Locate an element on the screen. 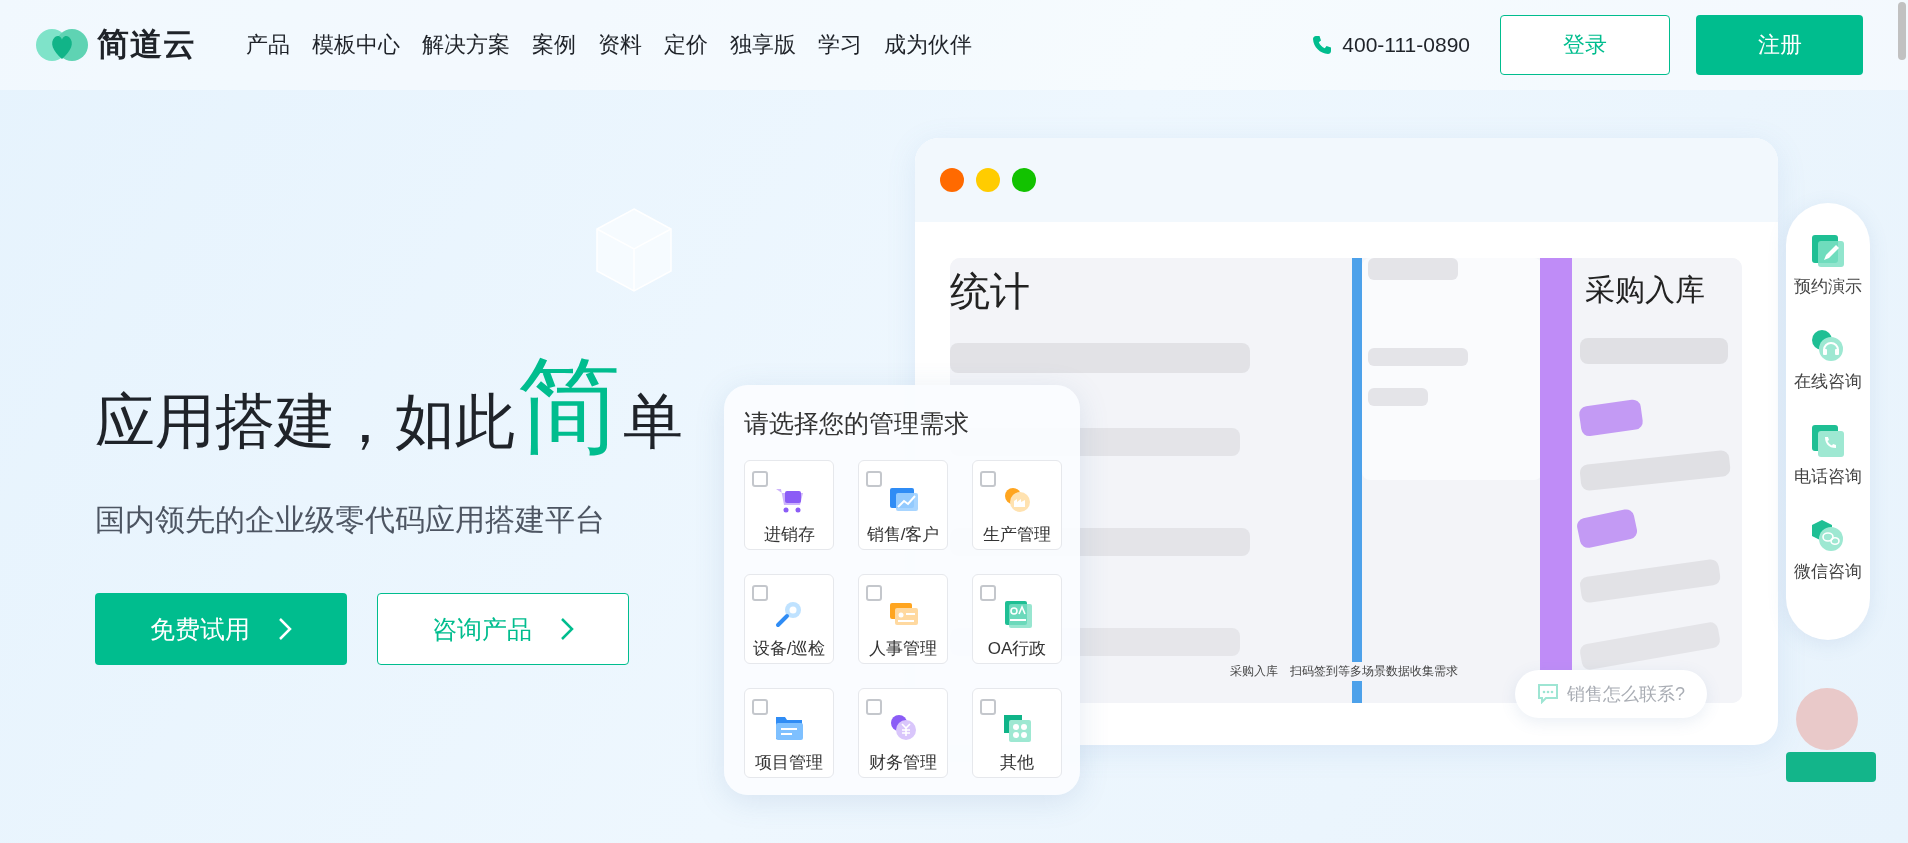 This screenshot has height=843, width=1908. logo-icon is located at coordinates (62, 45).